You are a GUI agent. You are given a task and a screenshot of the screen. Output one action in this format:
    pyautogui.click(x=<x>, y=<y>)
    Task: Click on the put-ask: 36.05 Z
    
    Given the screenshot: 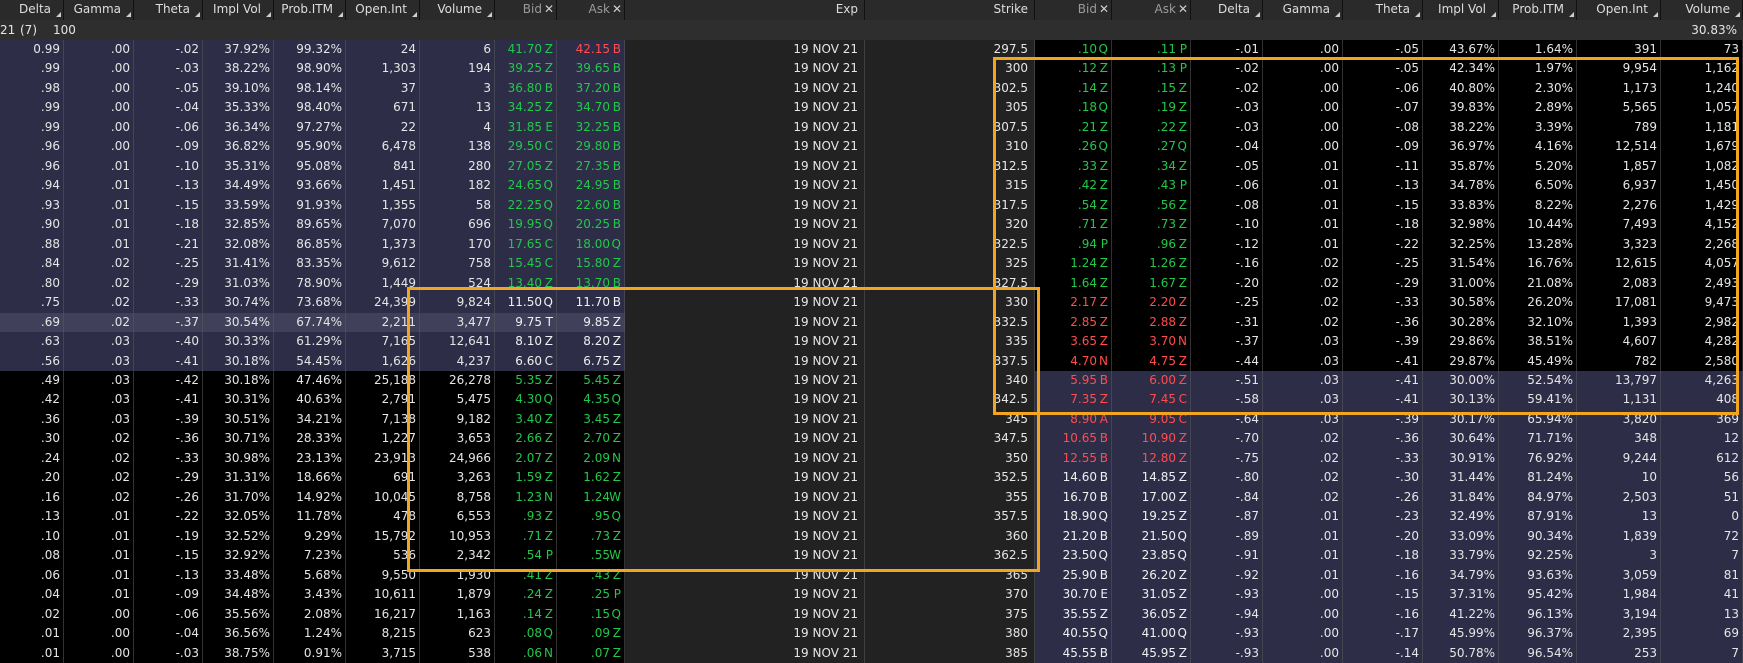 What is the action you would take?
    pyautogui.click(x=1151, y=614)
    